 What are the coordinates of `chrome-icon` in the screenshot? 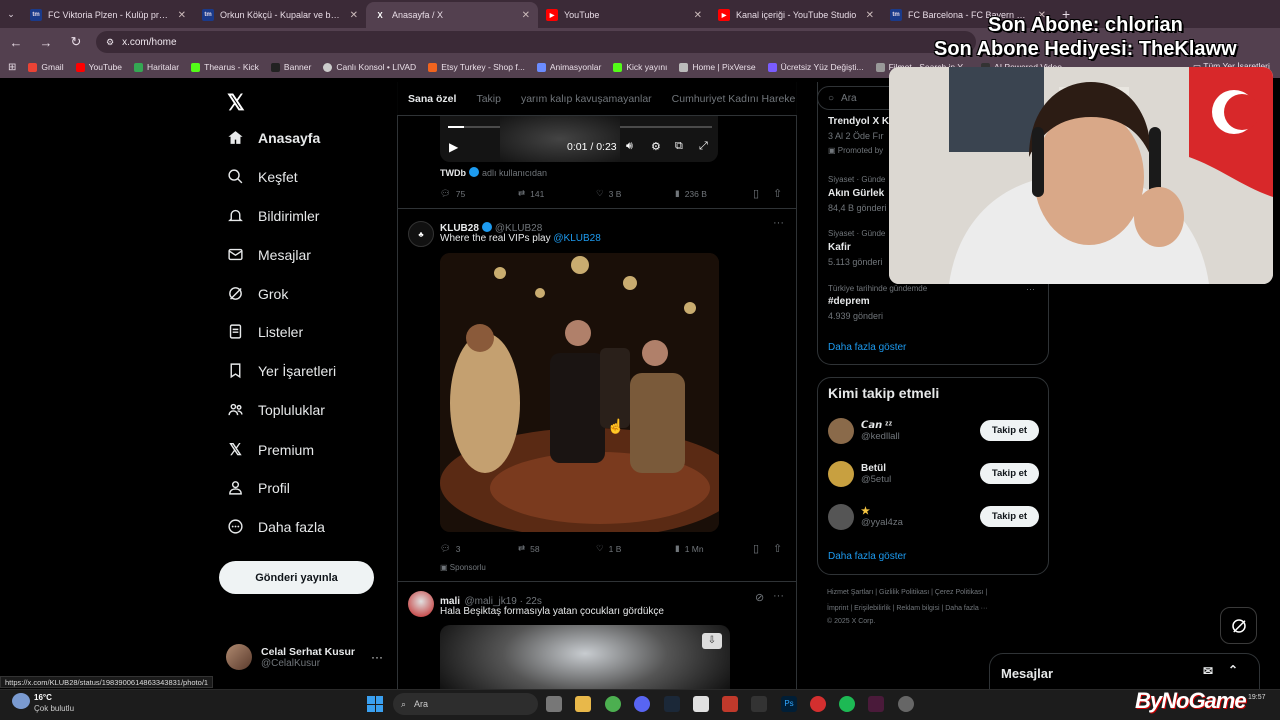 It's located at (613, 704).